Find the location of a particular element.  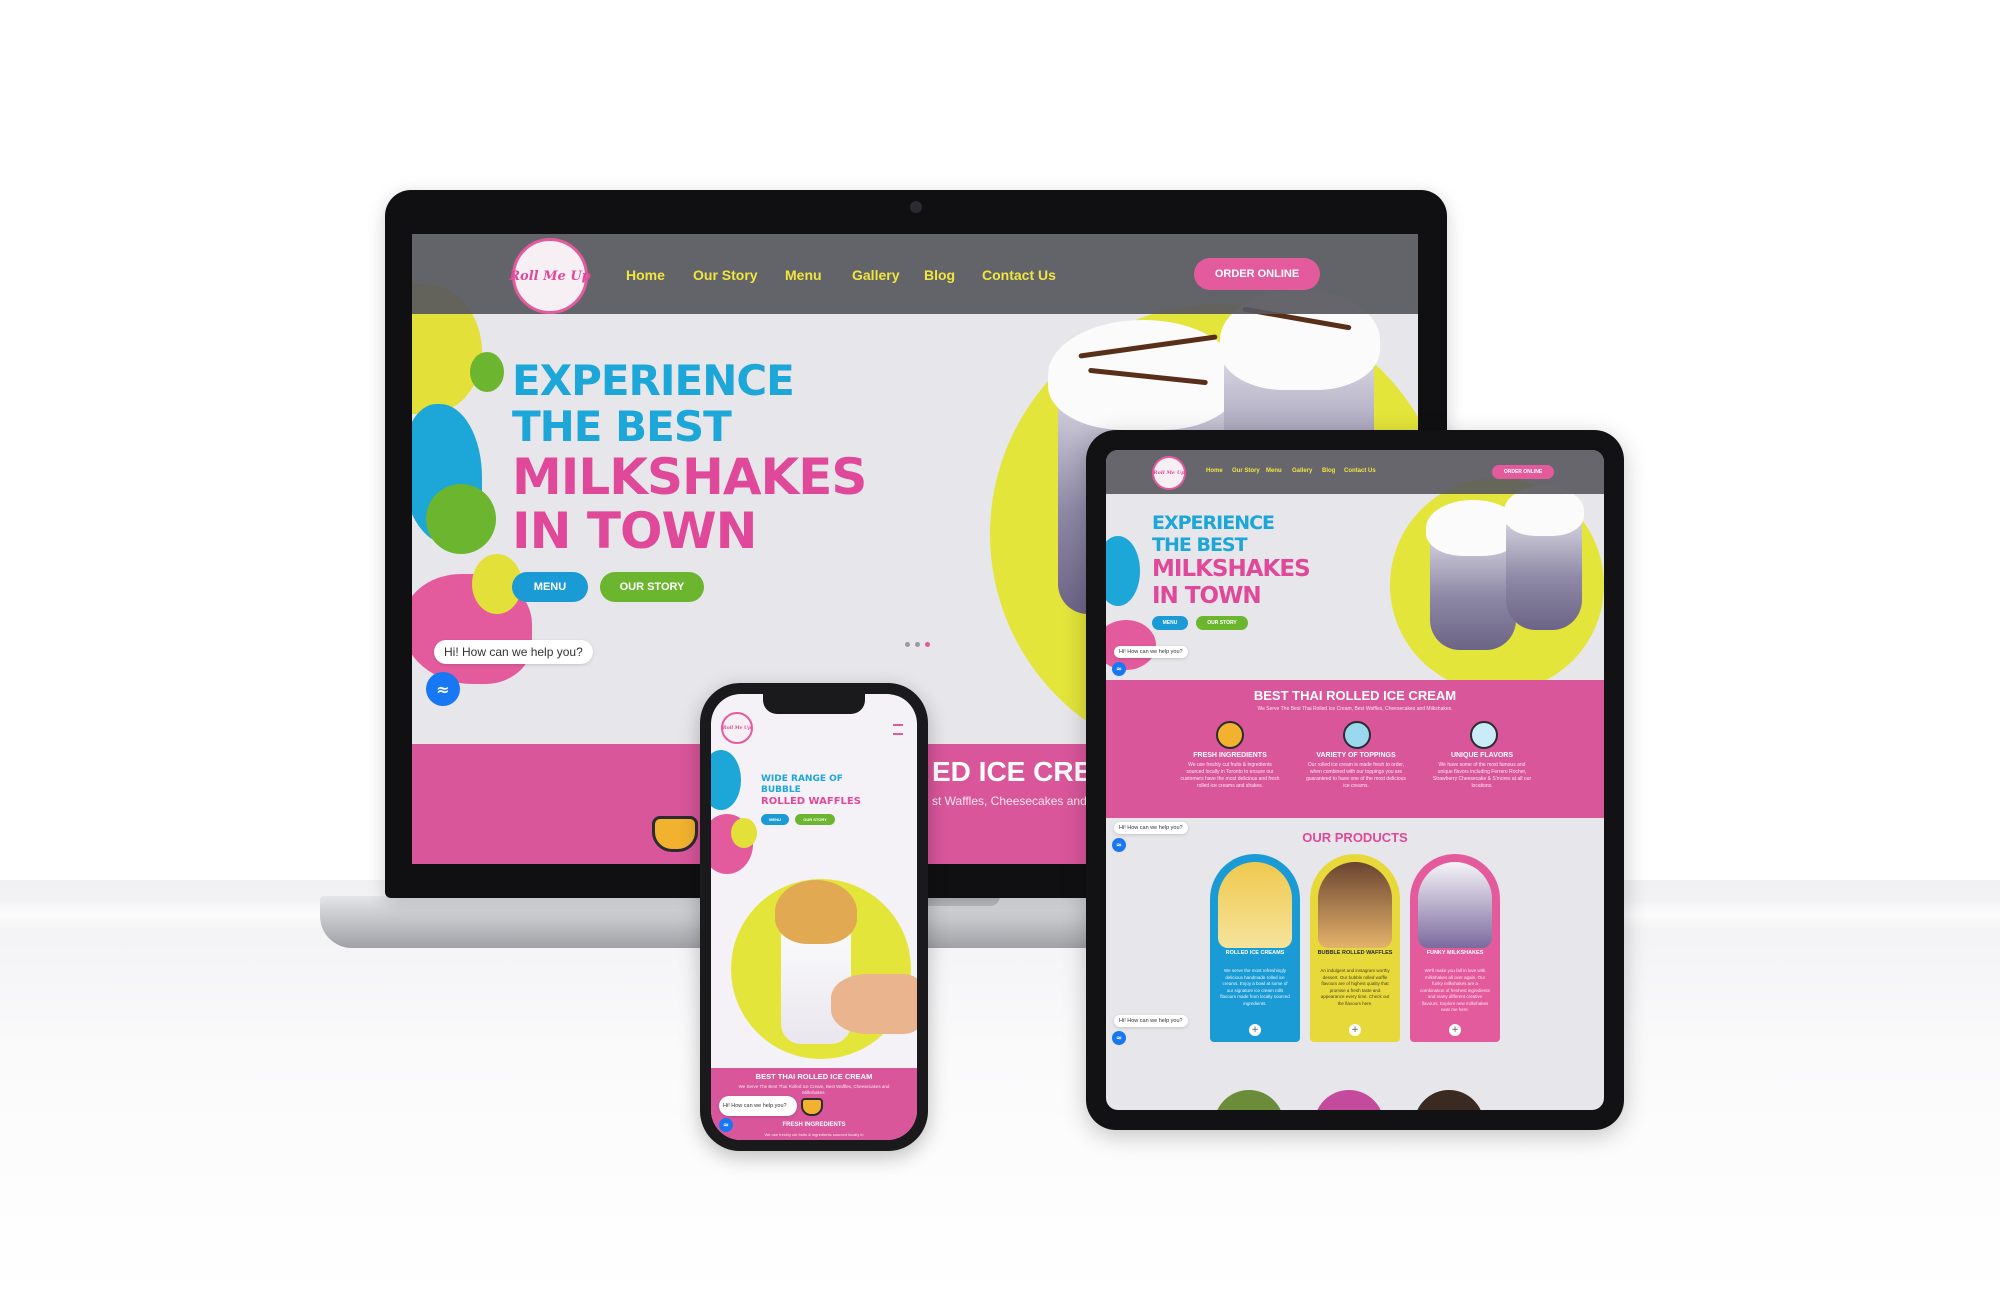

left-pink-blob is located at coordinates (1131, 645).